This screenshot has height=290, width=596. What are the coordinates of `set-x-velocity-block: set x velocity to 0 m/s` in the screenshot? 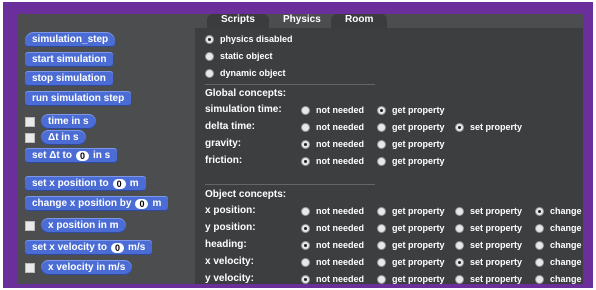 It's located at (89, 247).